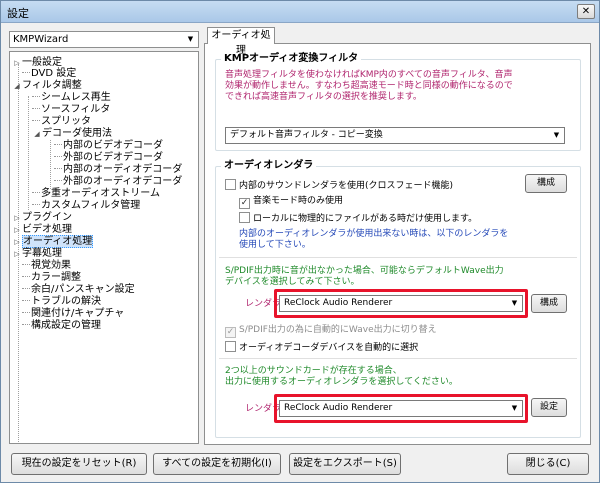 This screenshot has width=600, height=483. I want to click on tree-item-internal-video-decoder: 内部のビデオデコーダ, so click(108, 145).